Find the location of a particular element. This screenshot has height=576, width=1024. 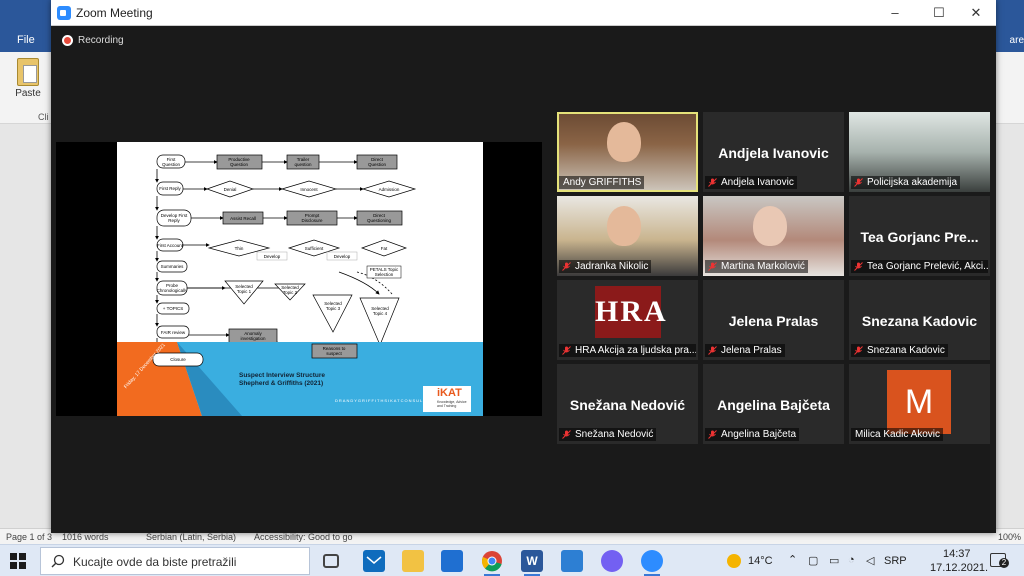

participant-tile: Snežana Nedović Snežana Nedović is located at coordinates (627, 404).